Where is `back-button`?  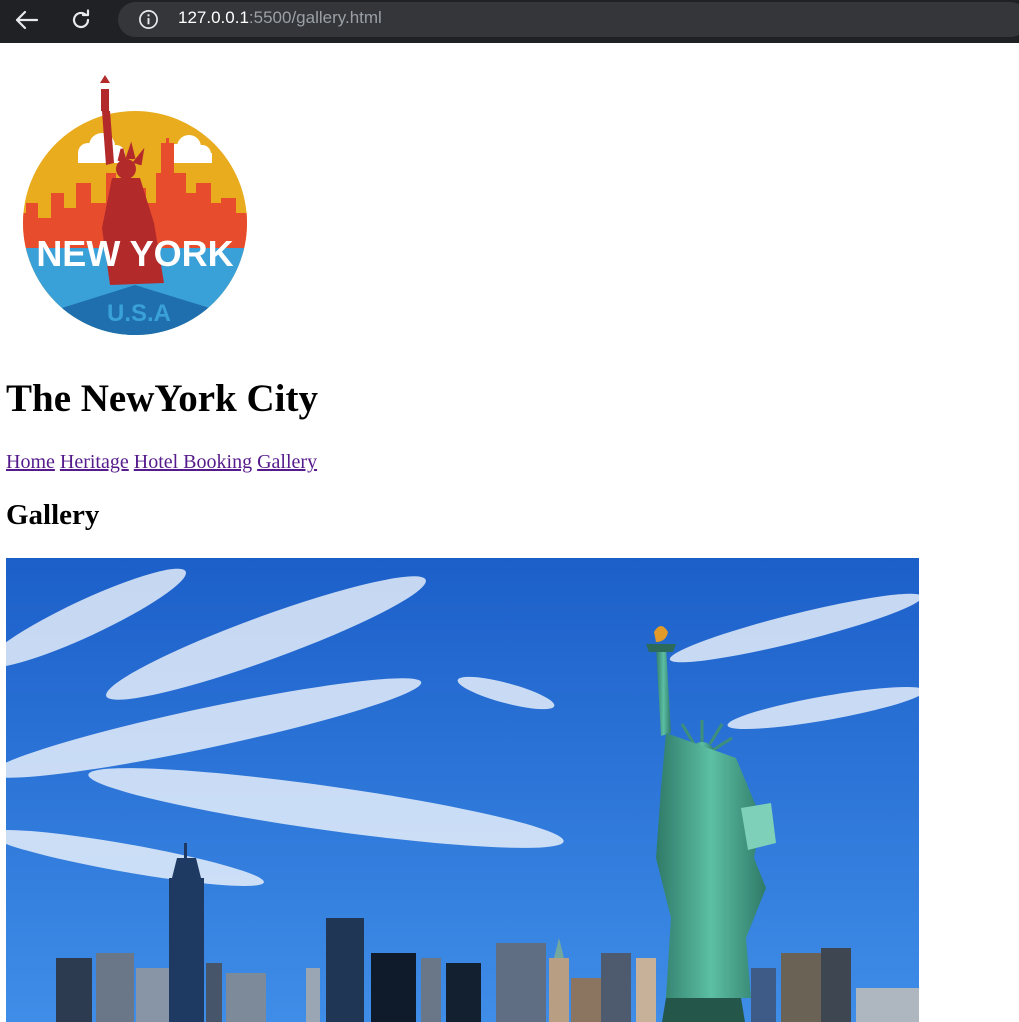 back-button is located at coordinates (26, 20).